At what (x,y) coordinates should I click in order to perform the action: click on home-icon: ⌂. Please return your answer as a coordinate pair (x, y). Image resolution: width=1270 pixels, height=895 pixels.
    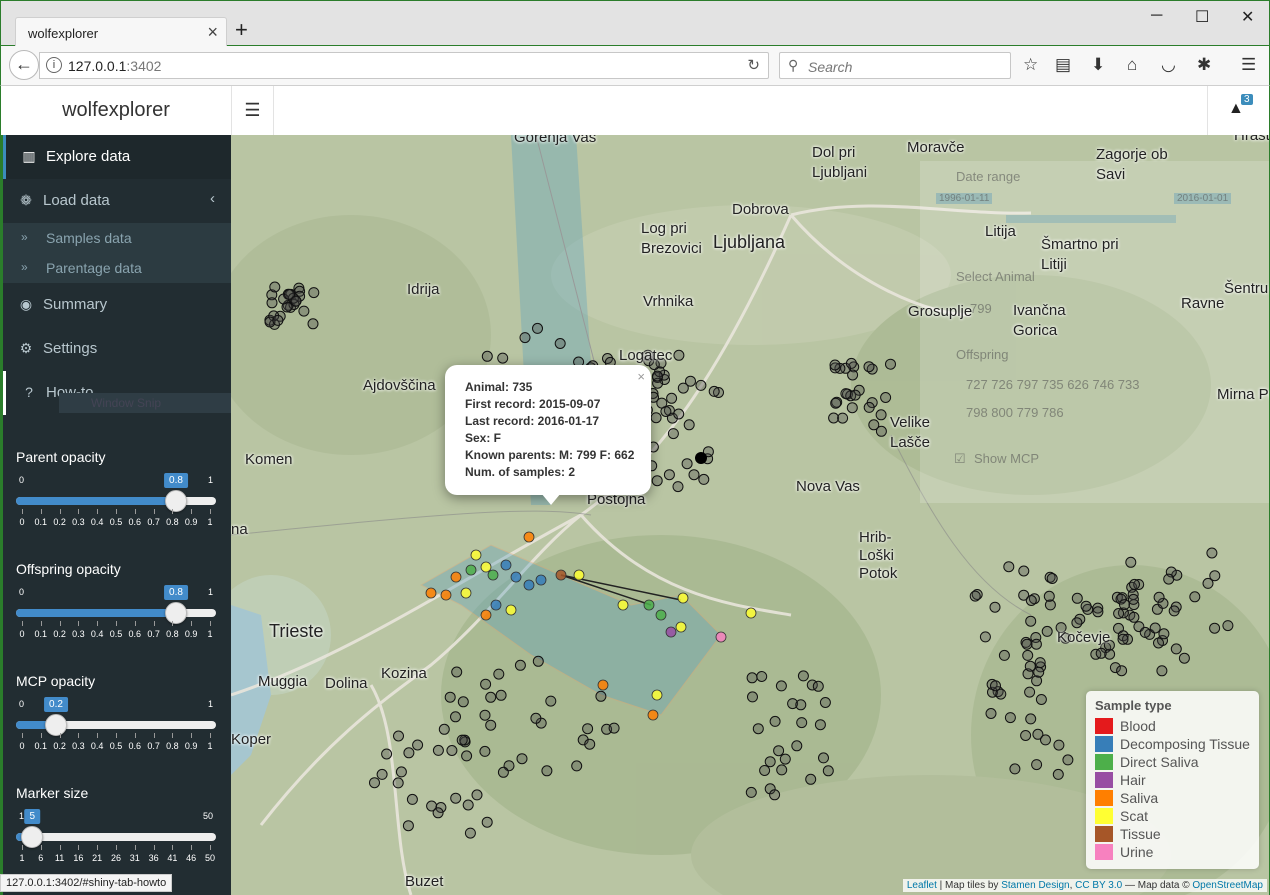
    Looking at the image, I should click on (1132, 65).